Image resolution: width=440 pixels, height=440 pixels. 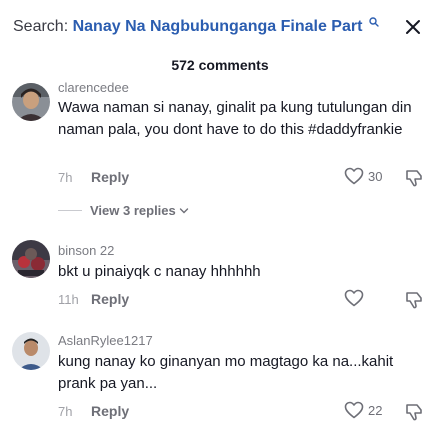 I want to click on comment-username: binson 22, so click(x=86, y=250).